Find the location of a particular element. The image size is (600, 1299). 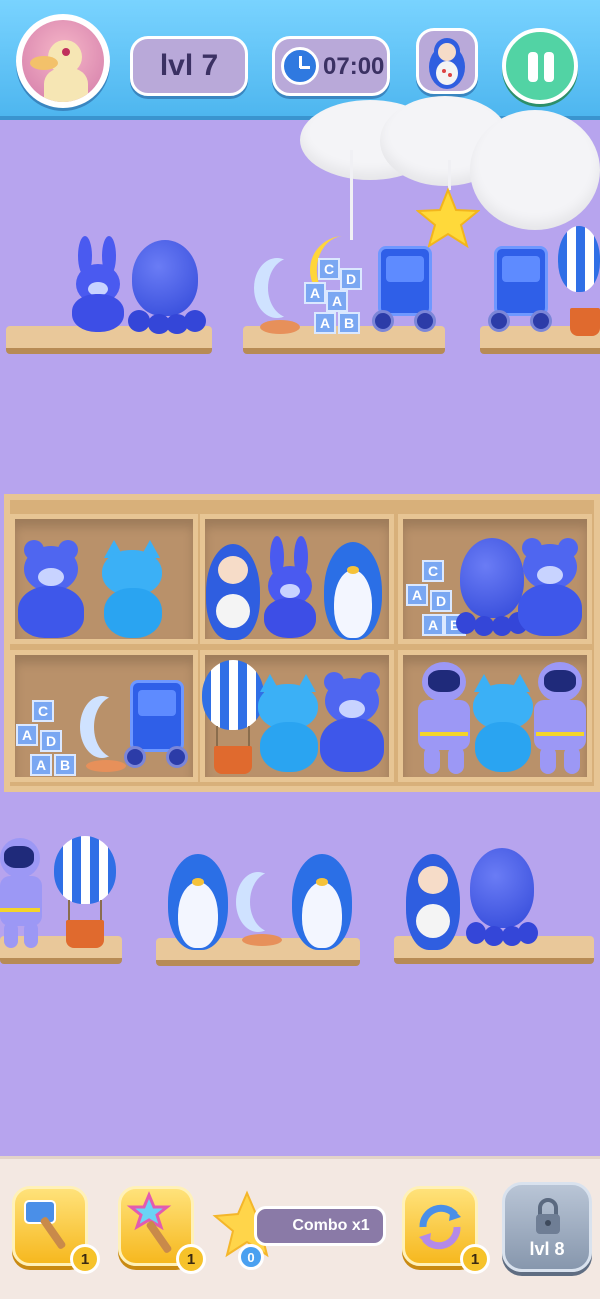

combo-label: Combo x1 is located at coordinates (331, 1225).